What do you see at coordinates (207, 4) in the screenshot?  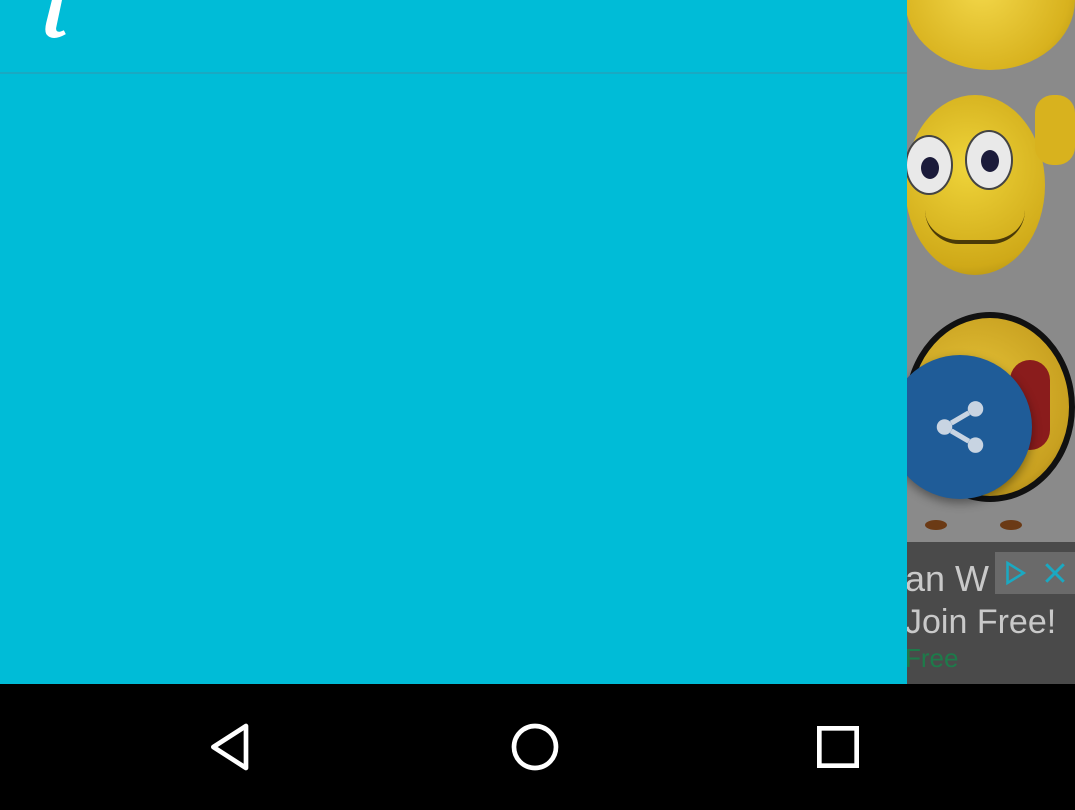 I see `drawer-item-label: About us` at bounding box center [207, 4].